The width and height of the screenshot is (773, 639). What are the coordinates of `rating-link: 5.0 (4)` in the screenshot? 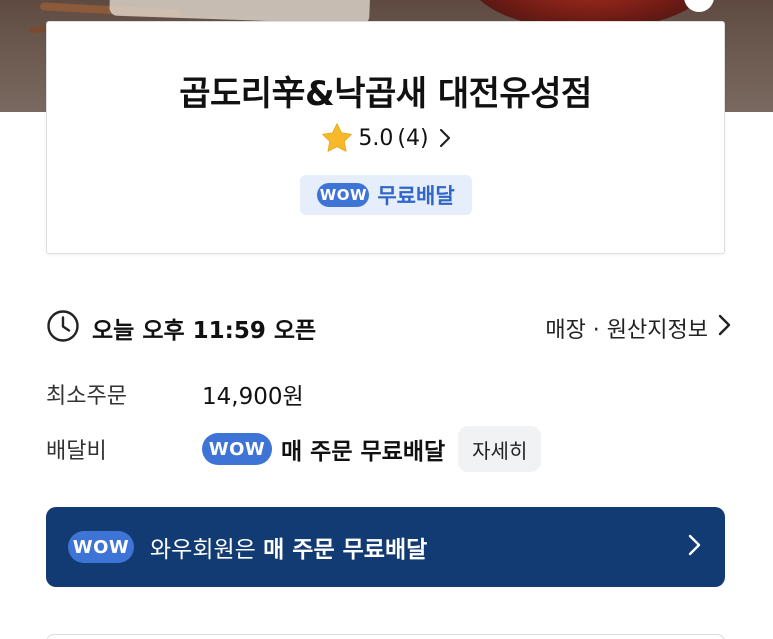 It's located at (385, 138).